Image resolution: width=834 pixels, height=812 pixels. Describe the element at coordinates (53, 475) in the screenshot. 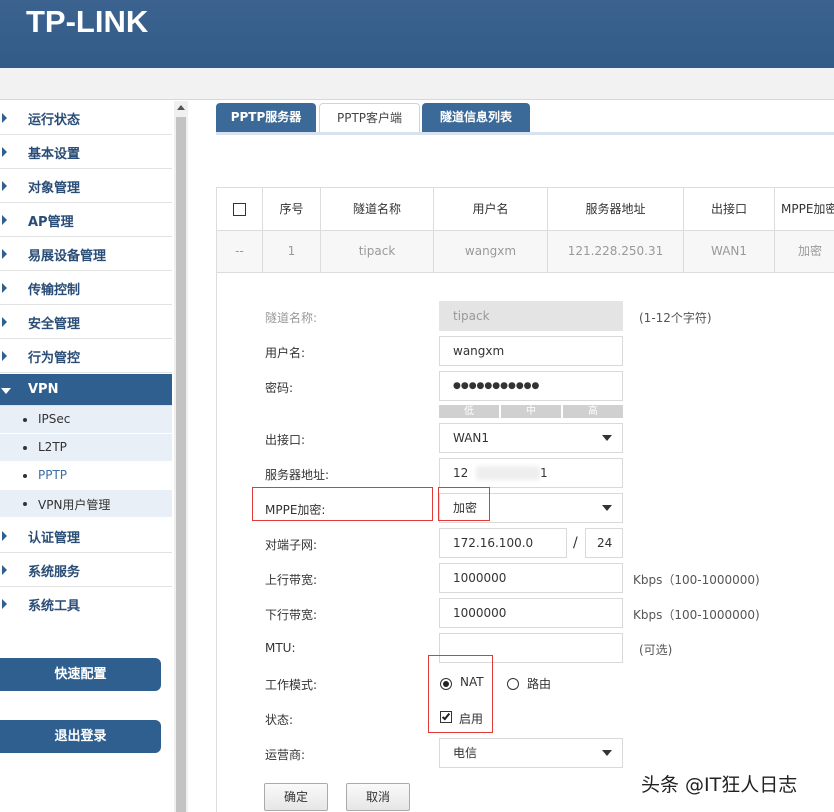

I see `sidebar-subitem-label: PPTP` at that location.